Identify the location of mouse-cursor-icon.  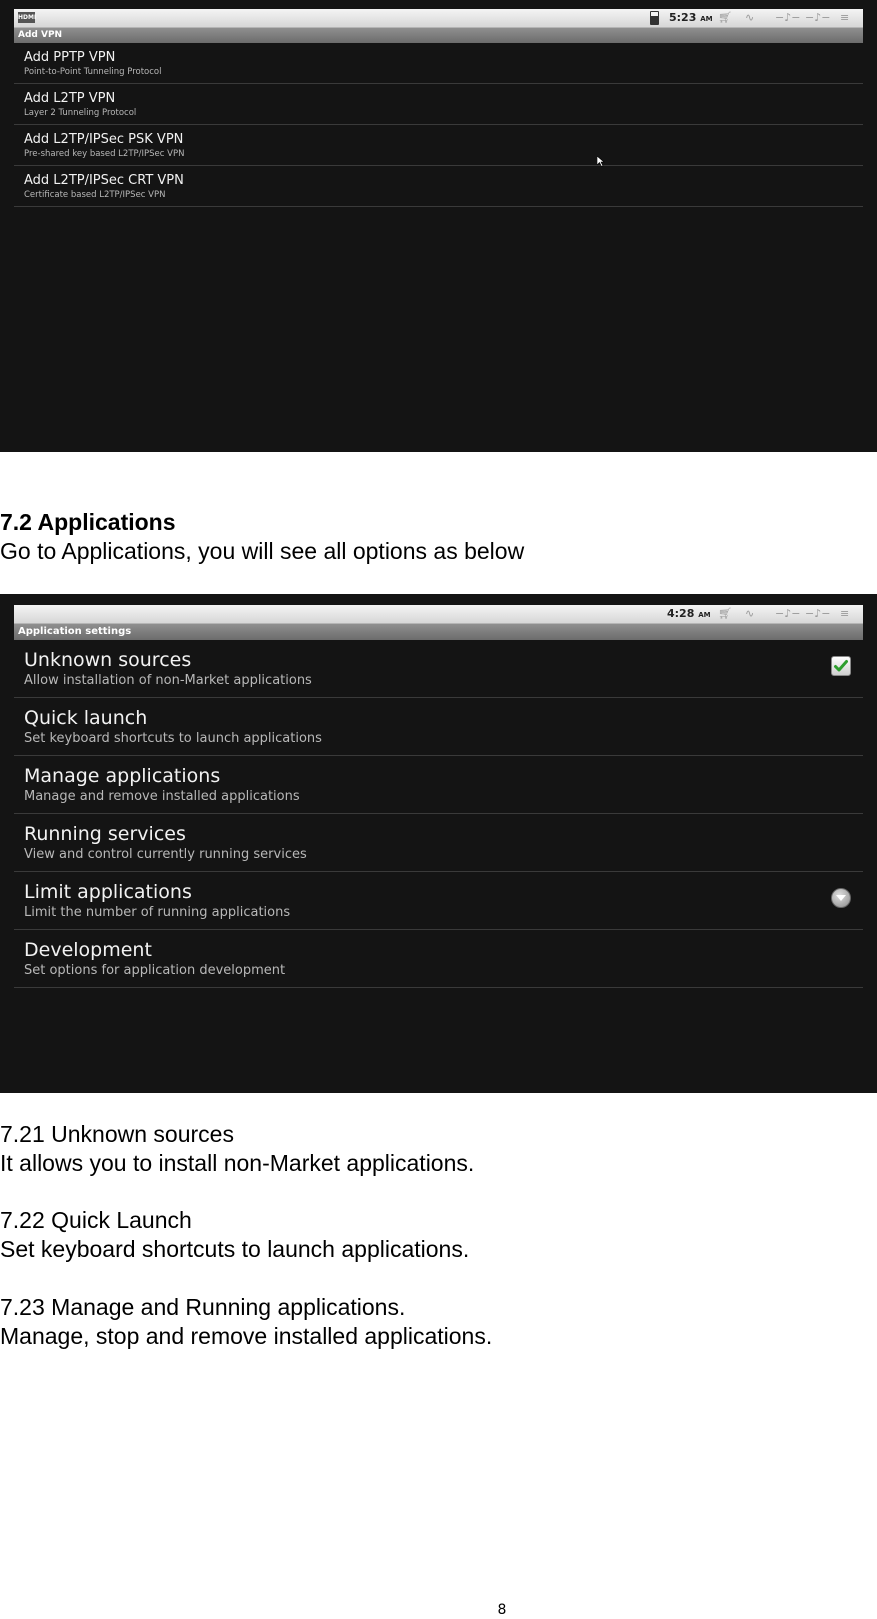
(601, 161).